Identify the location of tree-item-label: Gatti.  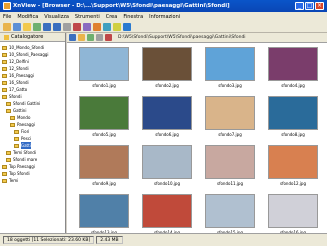
(26, 145).